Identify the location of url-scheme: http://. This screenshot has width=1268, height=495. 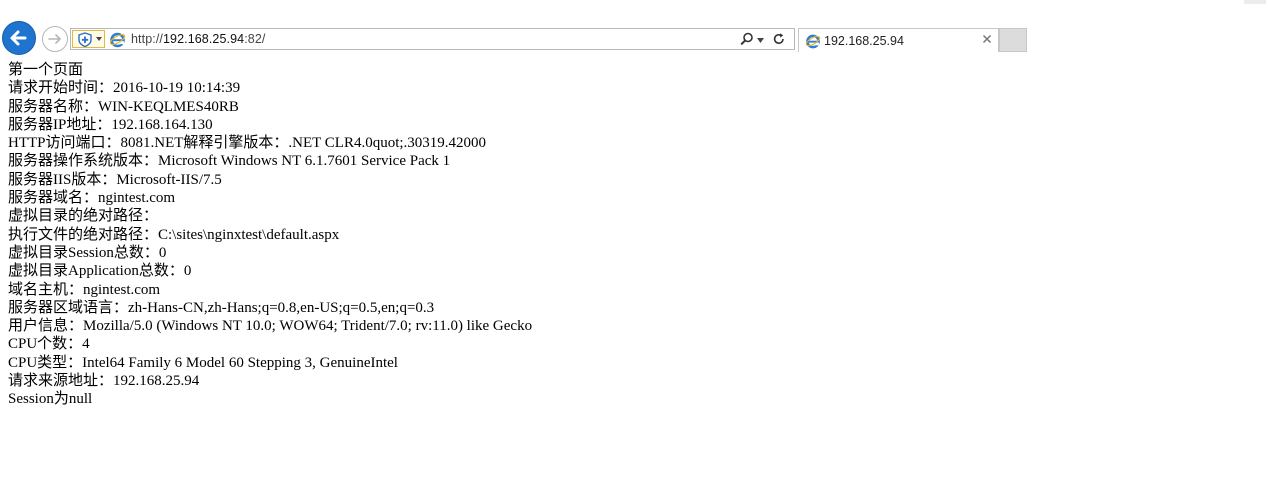
(147, 39).